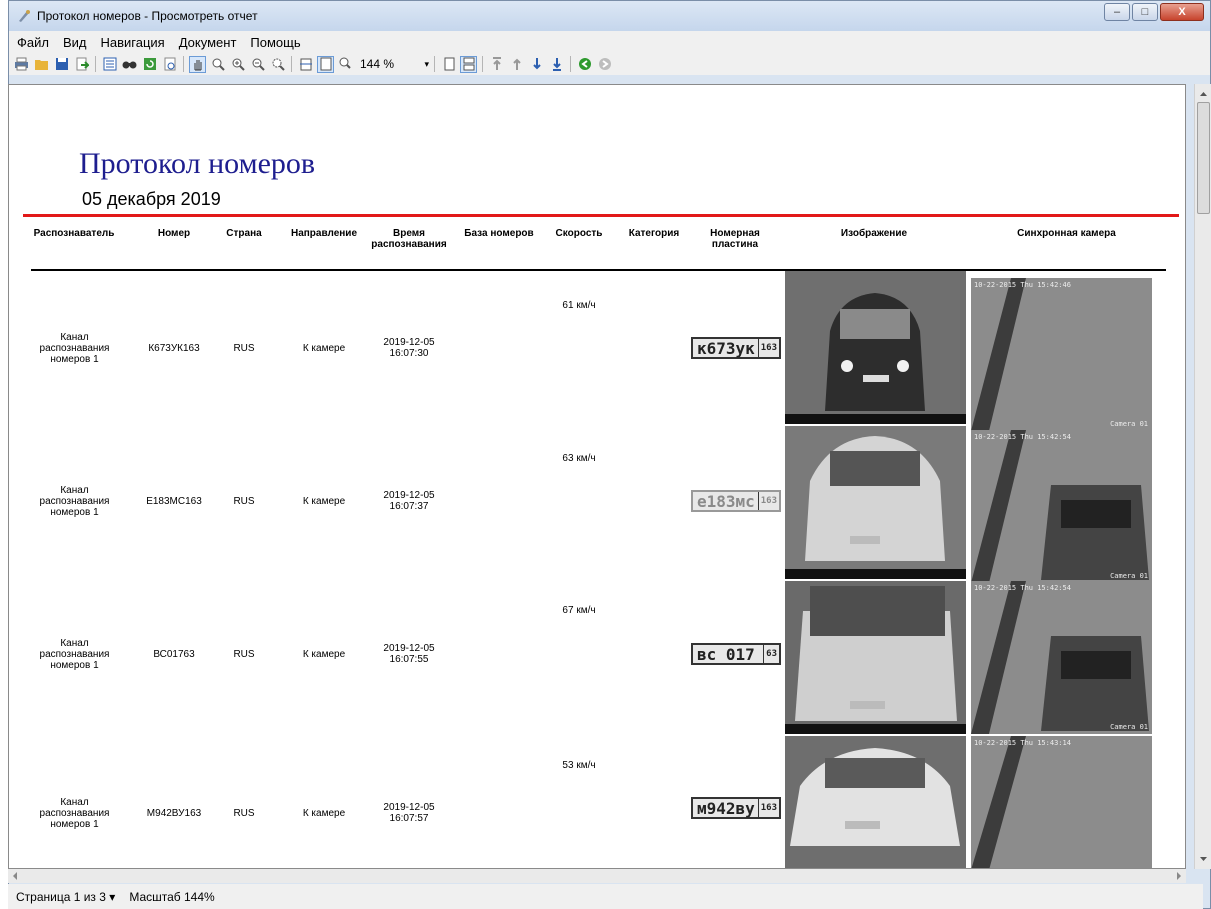 The image size is (1211, 909). I want to click on scroll-right-icon, so click(1179, 876).